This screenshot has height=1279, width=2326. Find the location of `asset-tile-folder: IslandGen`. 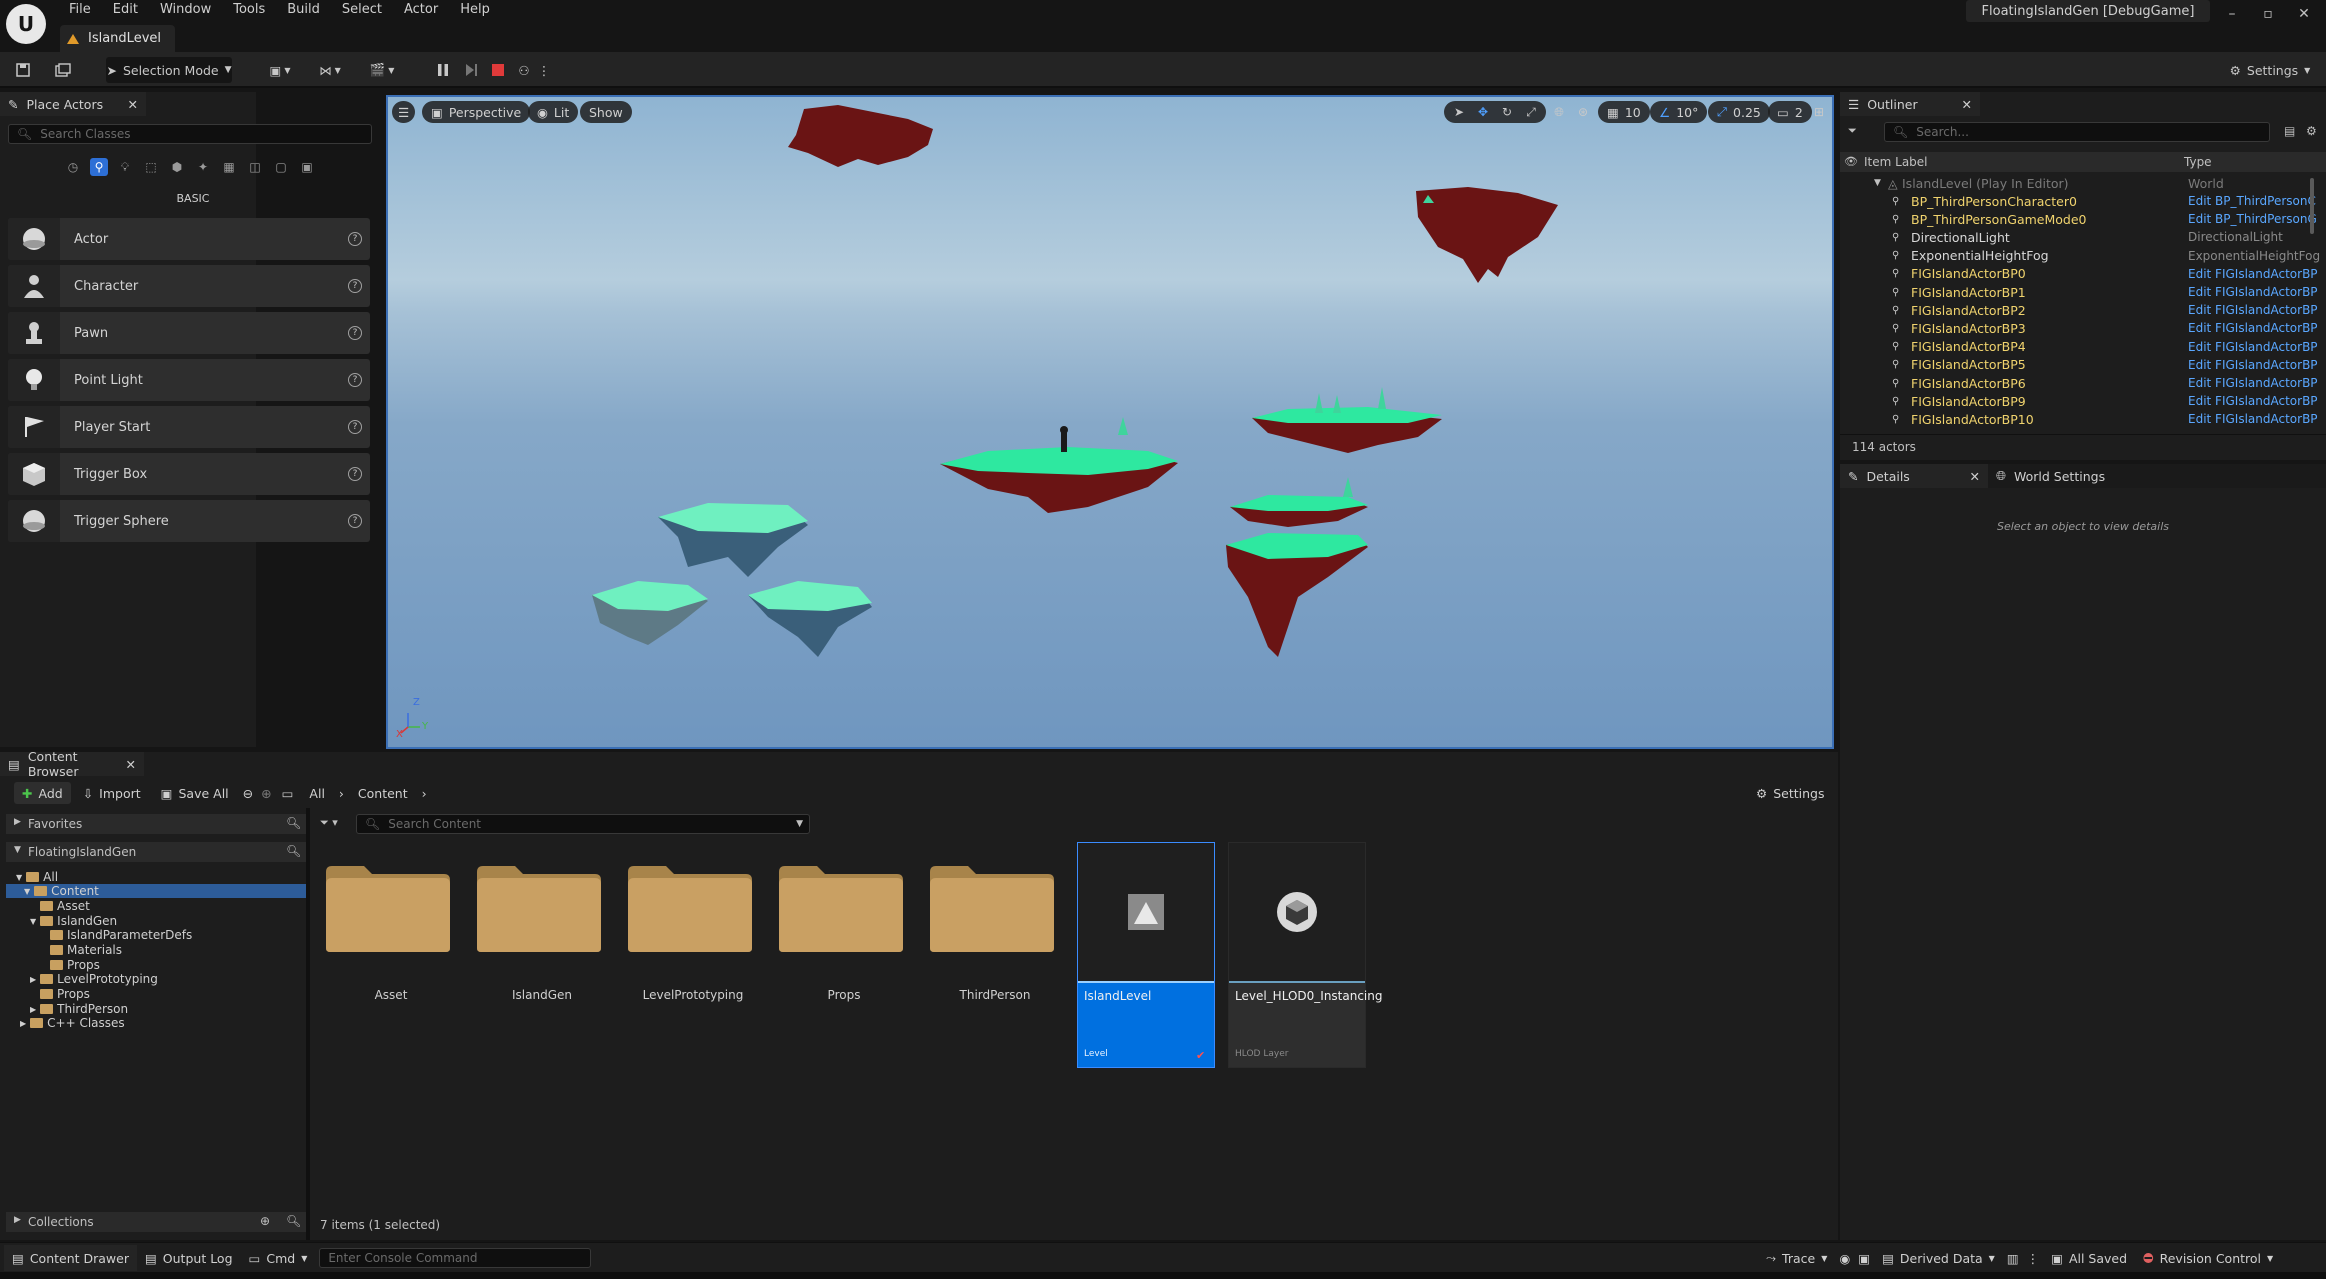

asset-tile-folder: IslandGen is located at coordinates (542, 955).